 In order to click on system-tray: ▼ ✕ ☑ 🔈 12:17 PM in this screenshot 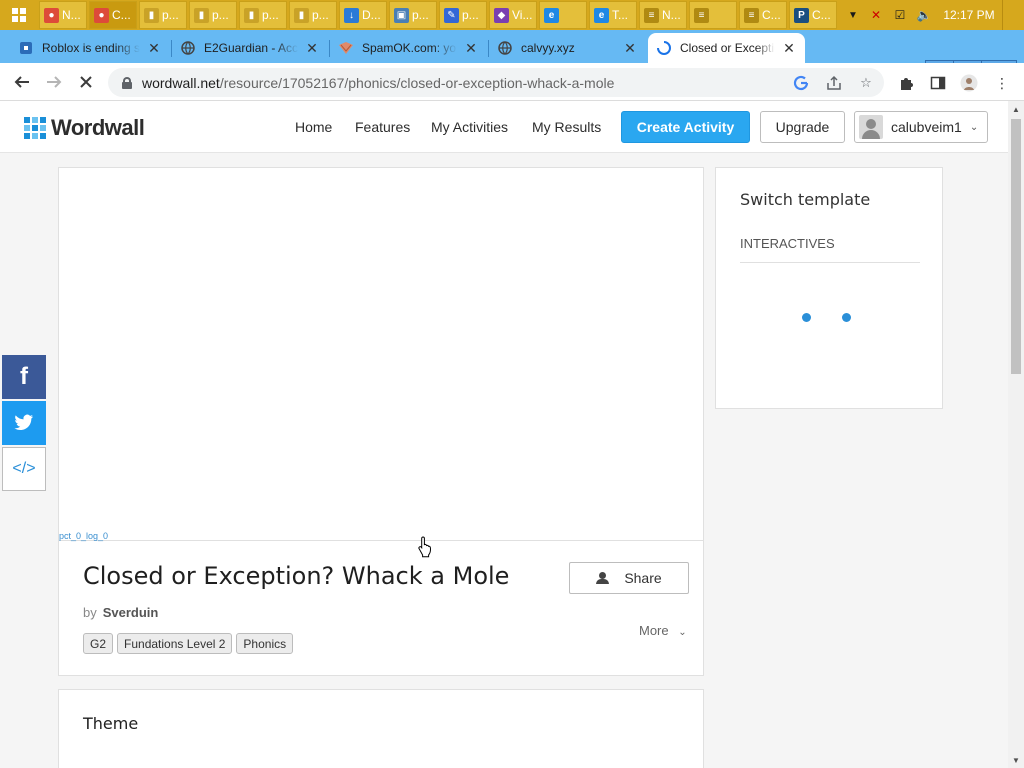, I will do `click(933, 15)`.